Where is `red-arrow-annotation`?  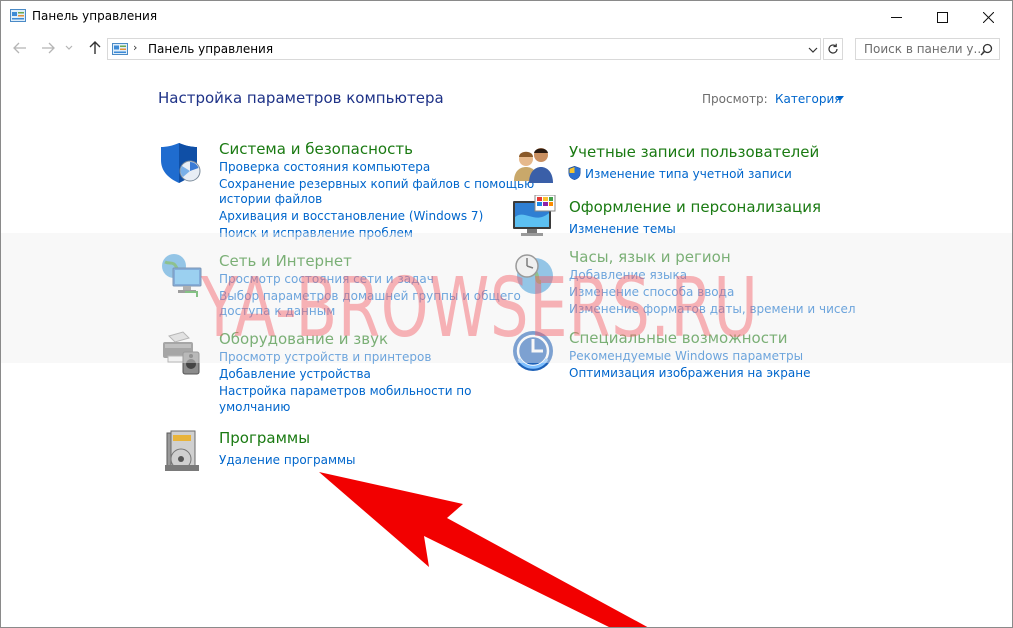
red-arrow-annotation is located at coordinates (483, 549).